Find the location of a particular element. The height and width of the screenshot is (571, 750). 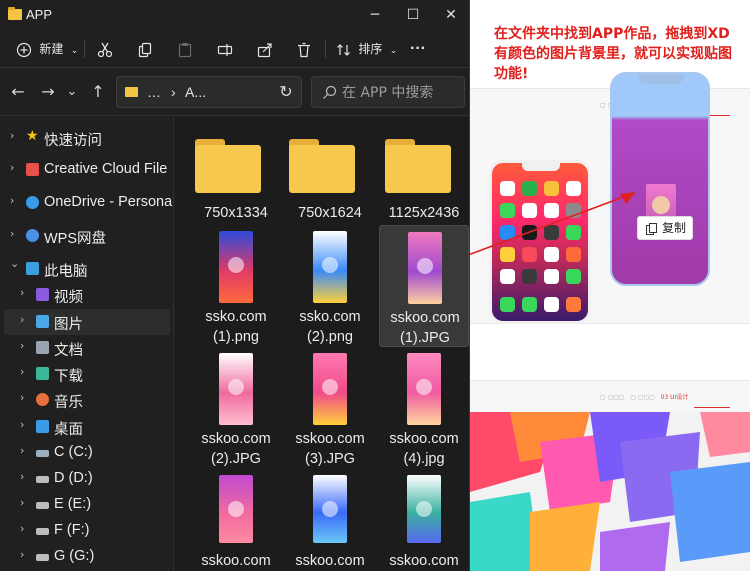

sidebar-item: › 视频 is located at coordinates (86, 295).